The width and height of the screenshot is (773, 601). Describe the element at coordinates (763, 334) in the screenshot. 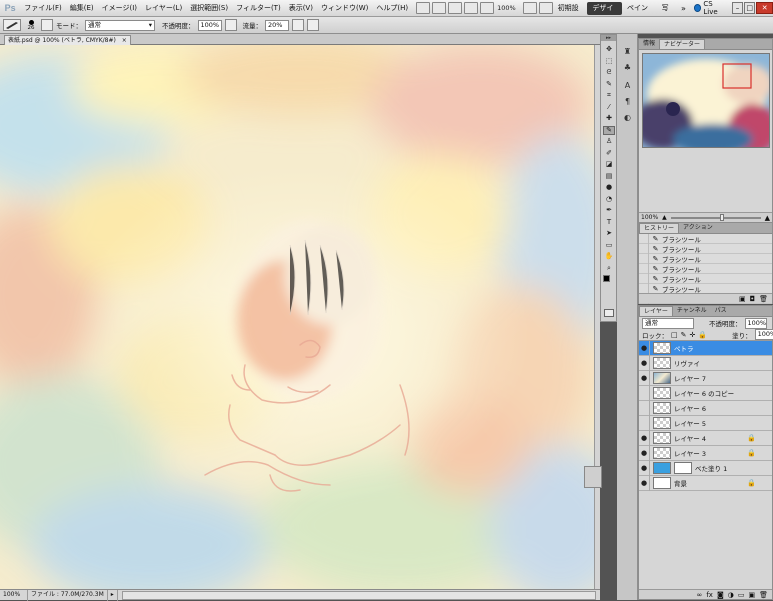

I see `fill-input: 100%` at that location.